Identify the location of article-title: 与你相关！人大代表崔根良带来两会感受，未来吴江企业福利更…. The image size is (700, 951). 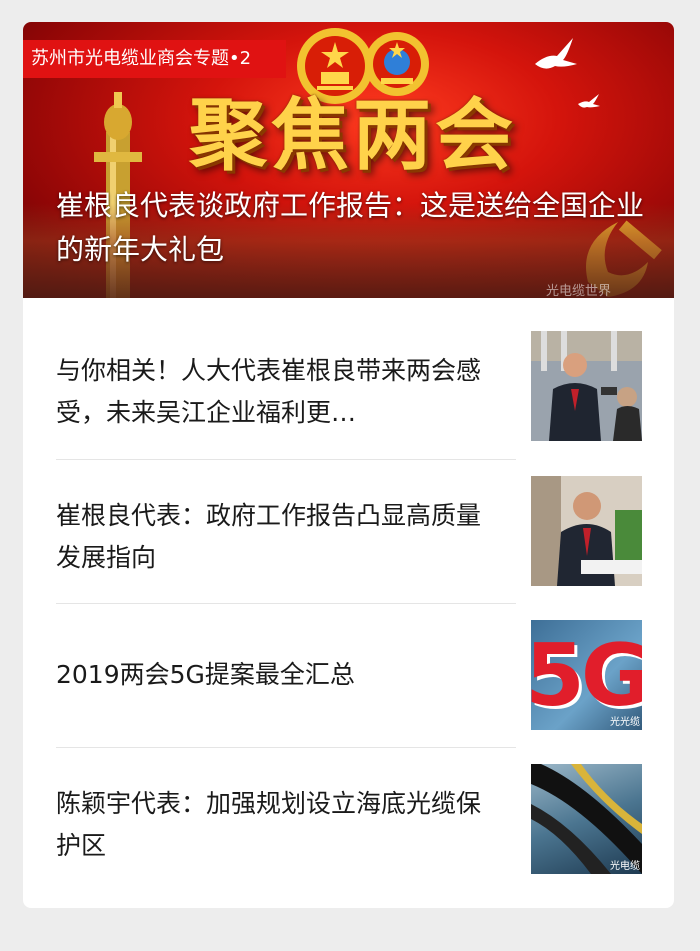
(278, 392).